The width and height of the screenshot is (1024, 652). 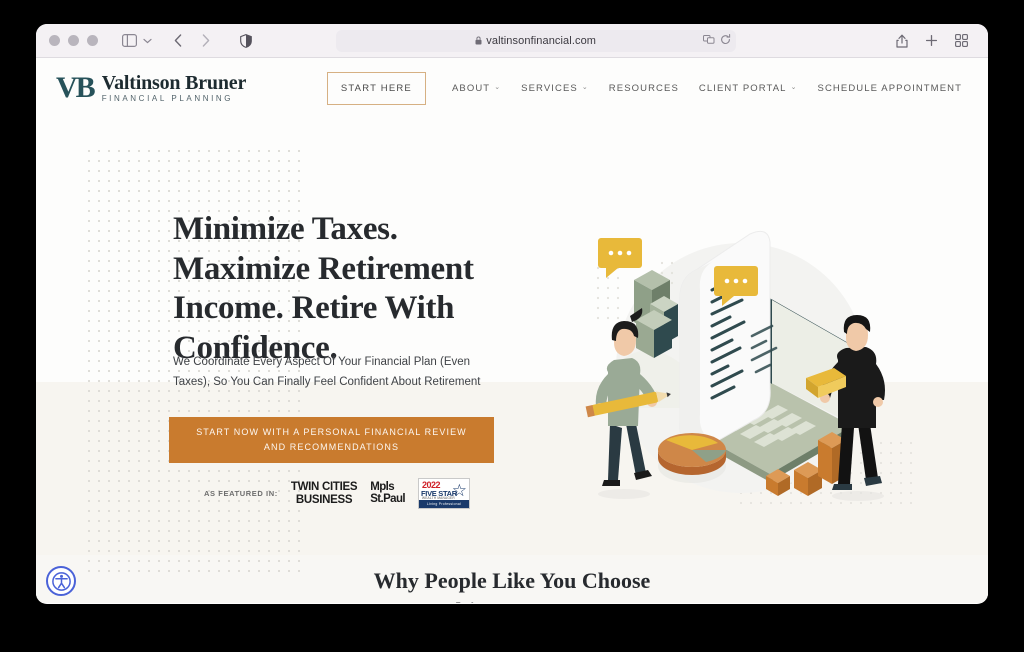 I want to click on badge-footer: Living Professional, so click(x=444, y=504).